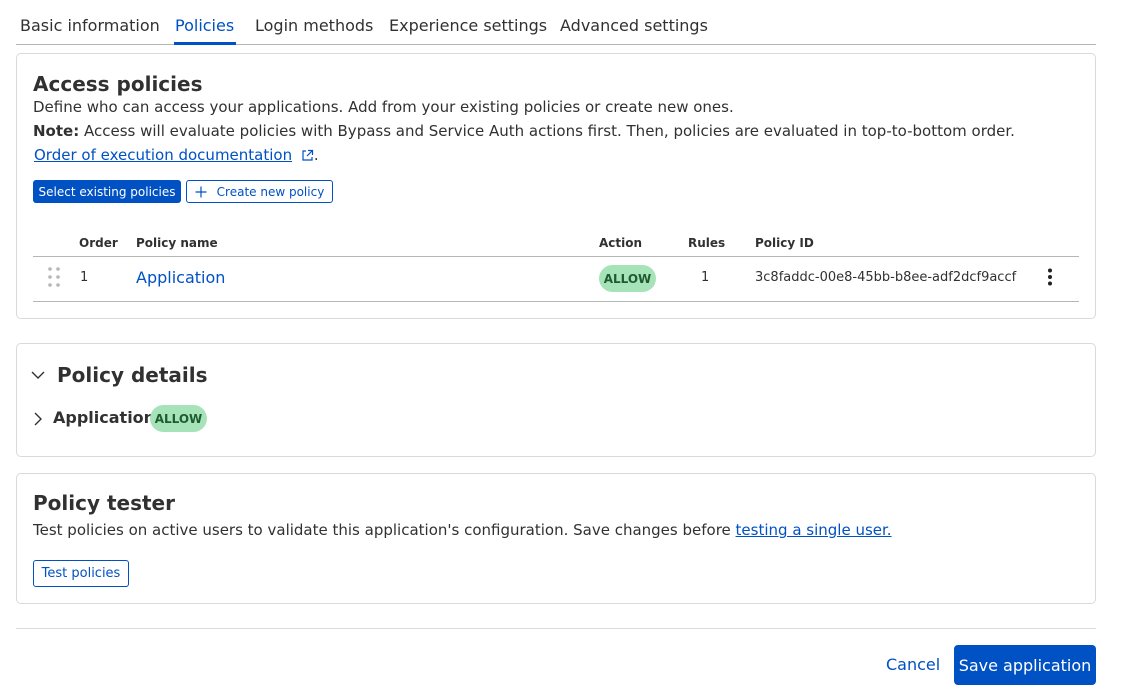 This screenshot has height=698, width=1122. What do you see at coordinates (1025, 665) in the screenshot?
I see `save-application-button: Save application` at bounding box center [1025, 665].